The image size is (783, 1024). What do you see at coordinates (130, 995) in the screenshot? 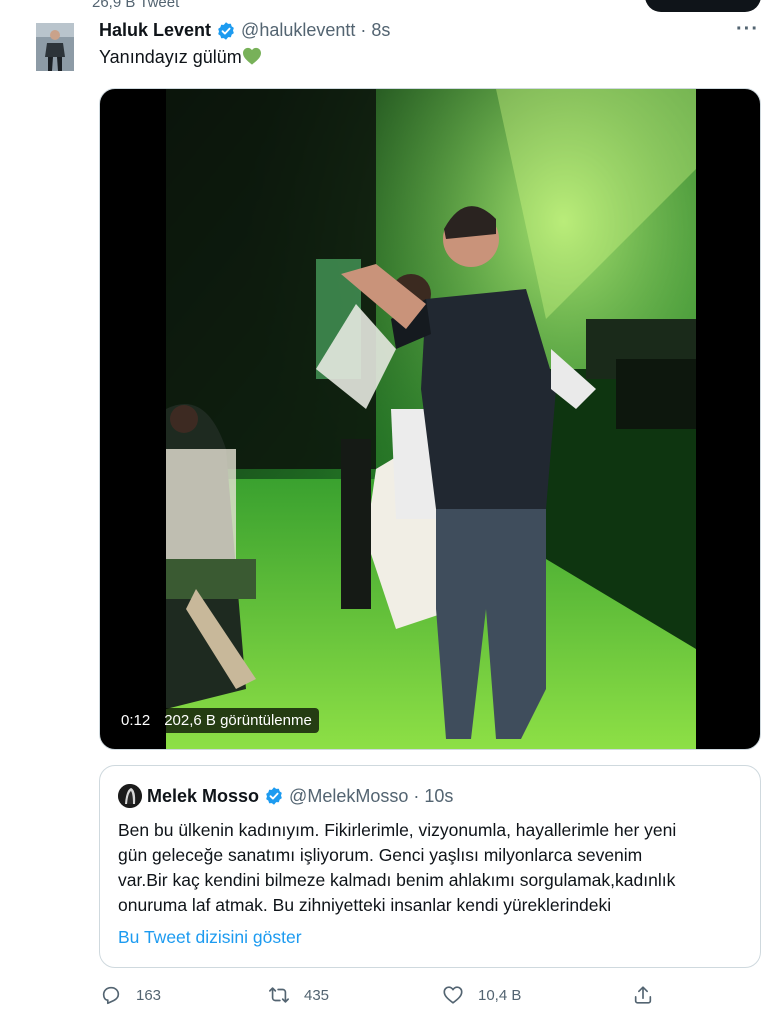
I see `reply-button: 163` at bounding box center [130, 995].